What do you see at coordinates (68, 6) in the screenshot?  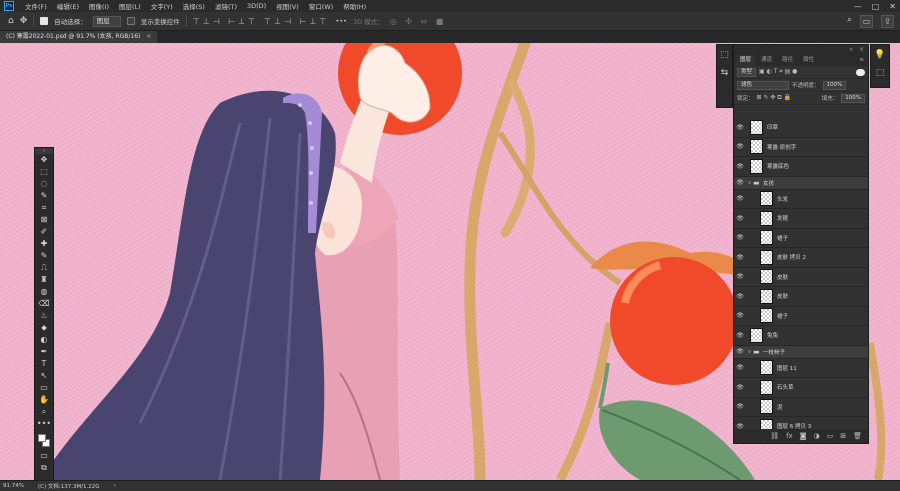 I see `menu-edit: 编辑(E)` at bounding box center [68, 6].